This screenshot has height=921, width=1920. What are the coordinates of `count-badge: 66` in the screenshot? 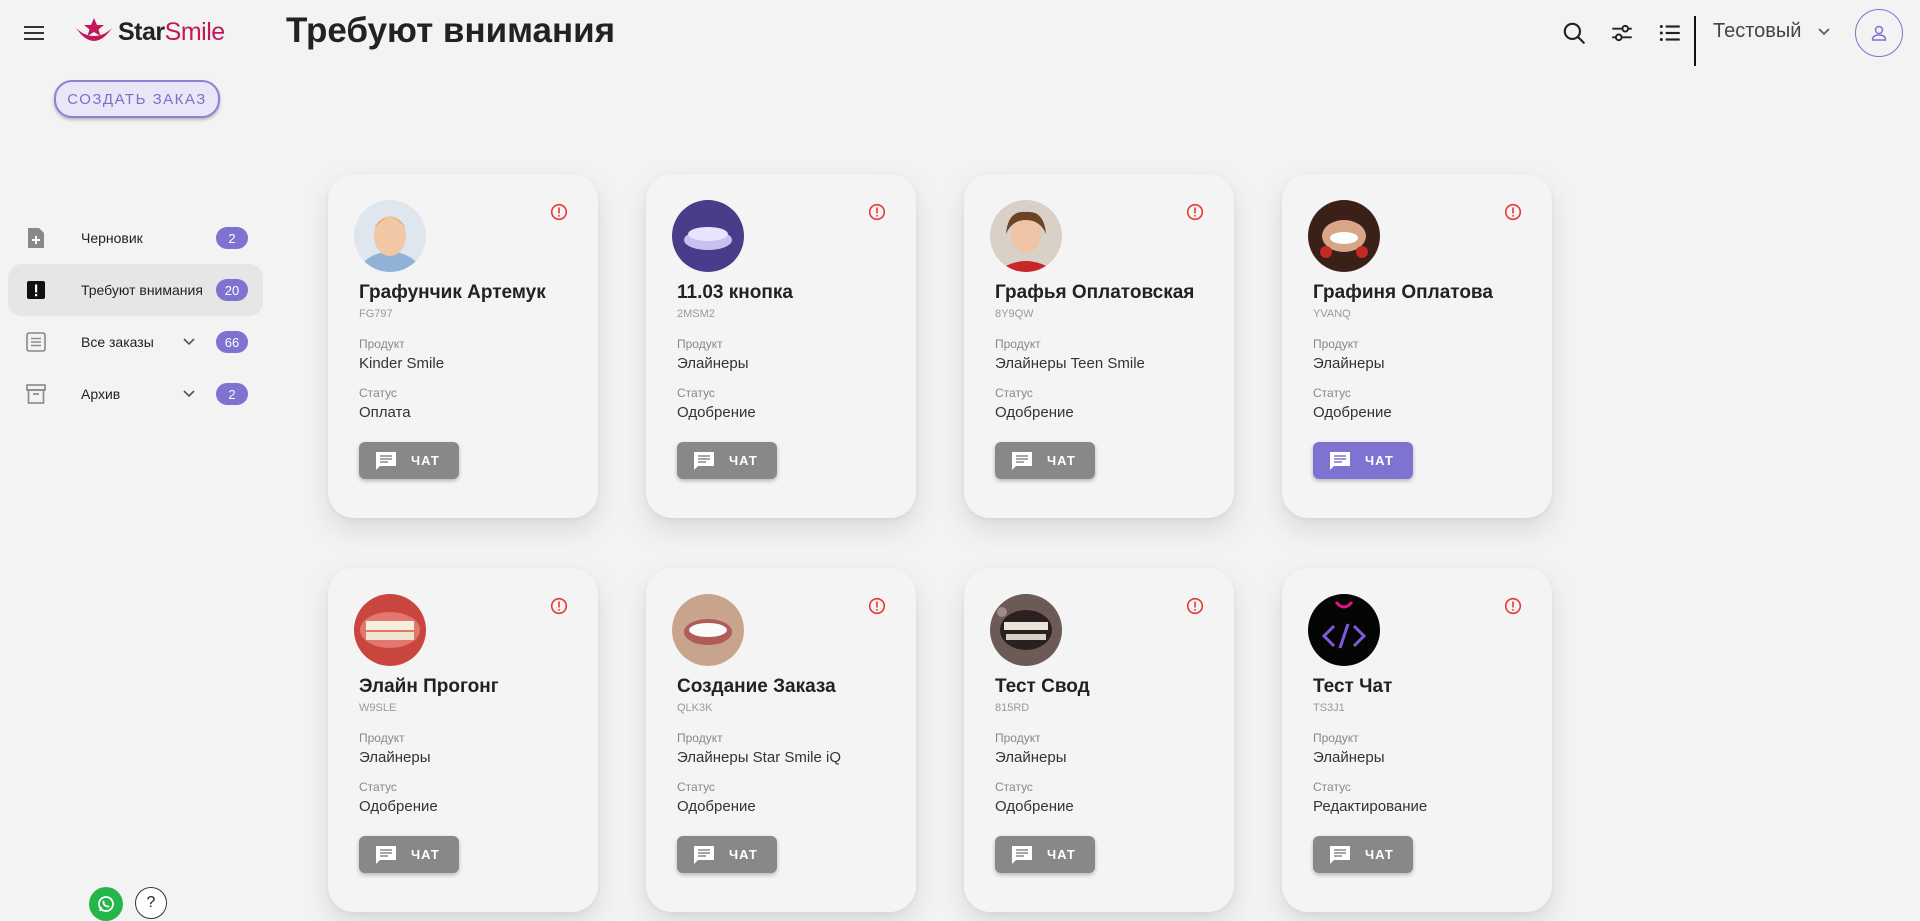 It's located at (232, 342).